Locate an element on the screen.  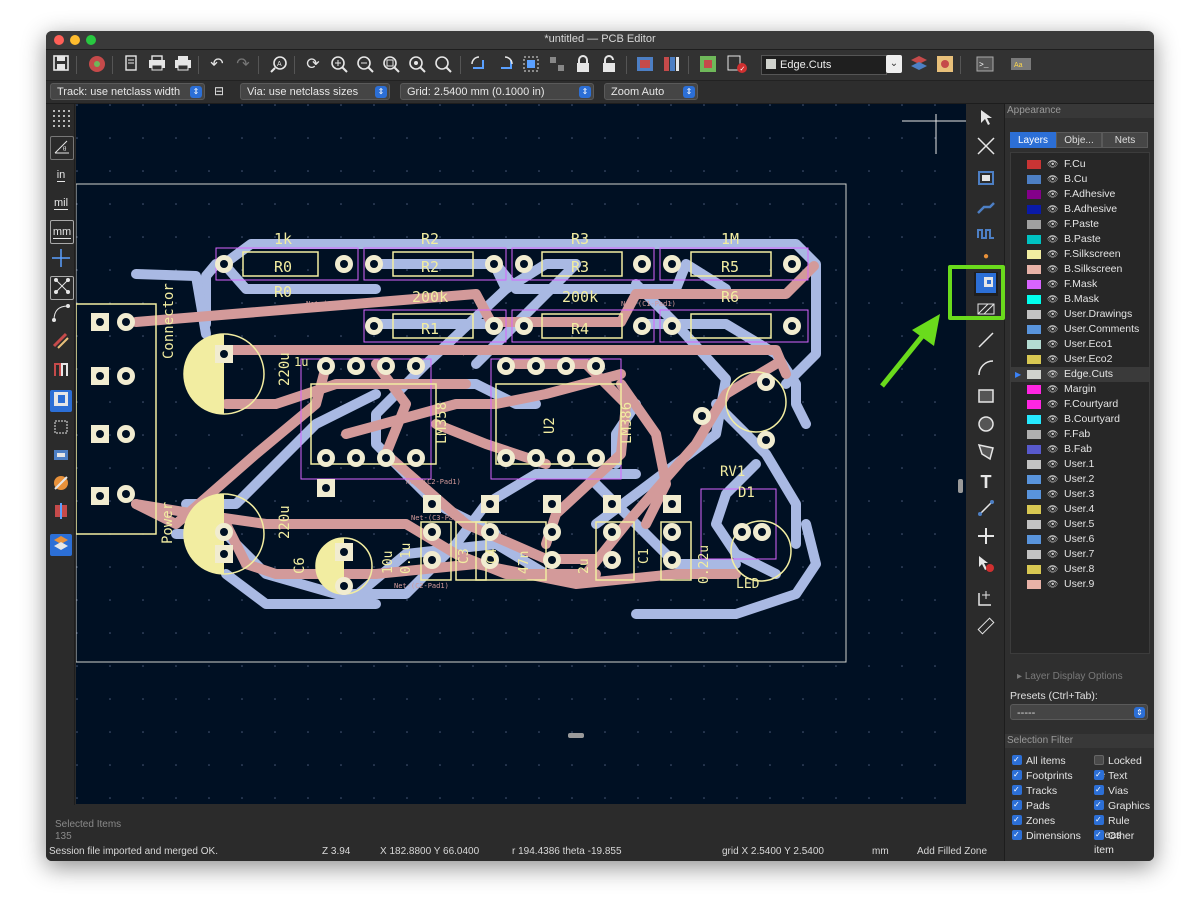
rotate-ccw-icon is located at coordinates (479, 65).